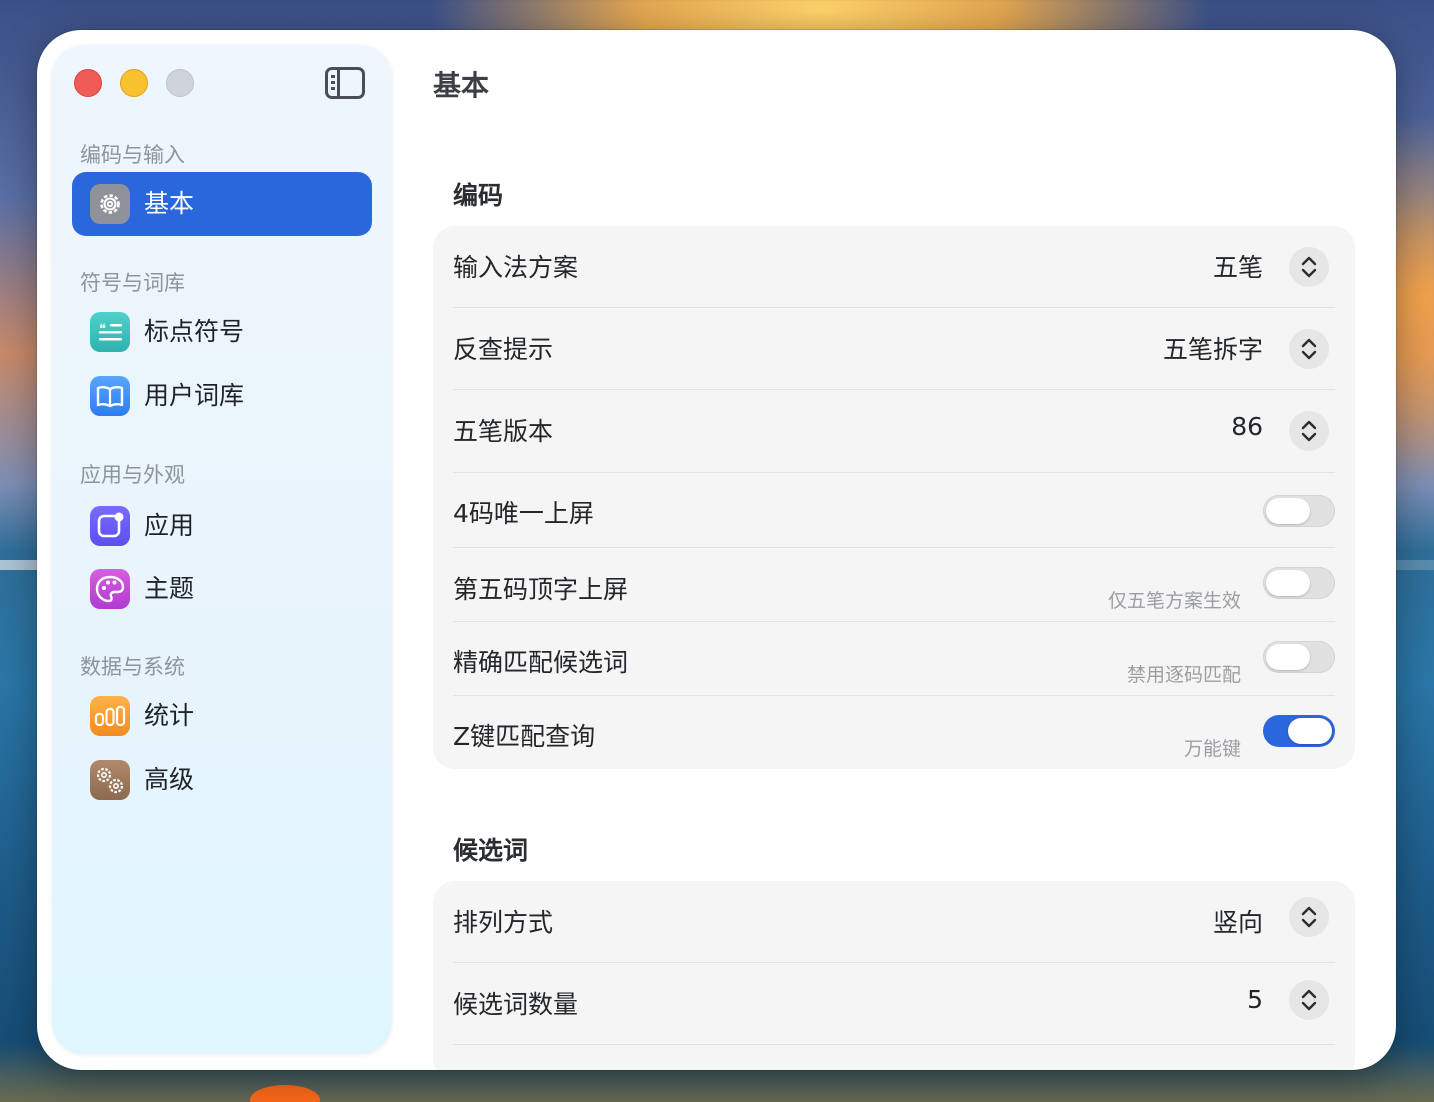  What do you see at coordinates (222, 204) in the screenshot?
I see `sidebar-item-basic: 基本` at bounding box center [222, 204].